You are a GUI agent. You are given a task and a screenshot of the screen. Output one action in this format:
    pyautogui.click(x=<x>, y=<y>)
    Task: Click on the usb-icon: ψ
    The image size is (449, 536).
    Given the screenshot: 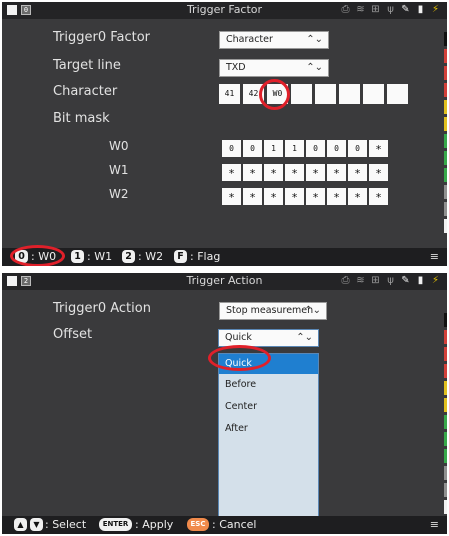 What is the action you would take?
    pyautogui.click(x=390, y=9)
    